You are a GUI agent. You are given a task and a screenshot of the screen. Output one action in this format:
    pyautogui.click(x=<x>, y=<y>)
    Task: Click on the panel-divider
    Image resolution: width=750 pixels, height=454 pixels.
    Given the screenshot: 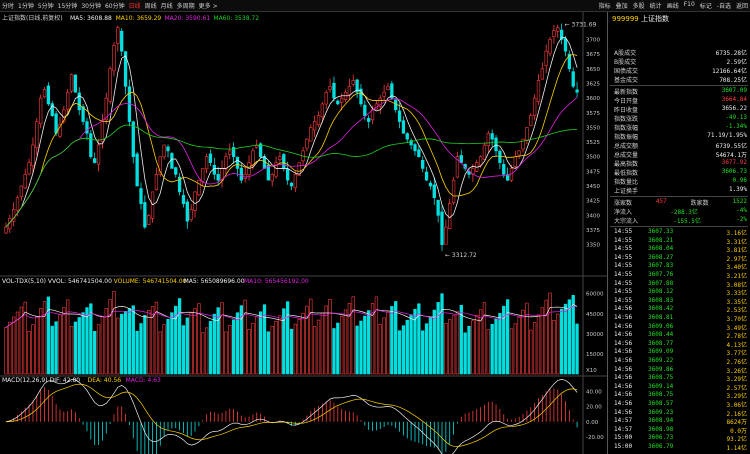 What is the action you would take?
    pyautogui.click(x=679, y=226)
    